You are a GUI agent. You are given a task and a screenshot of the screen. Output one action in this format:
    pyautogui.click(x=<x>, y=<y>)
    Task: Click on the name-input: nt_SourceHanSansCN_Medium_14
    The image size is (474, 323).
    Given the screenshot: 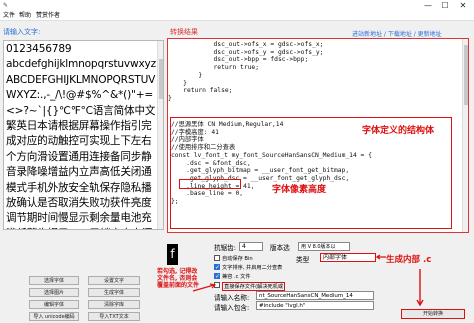 What is the action you would take?
    pyautogui.click(x=315, y=295)
    